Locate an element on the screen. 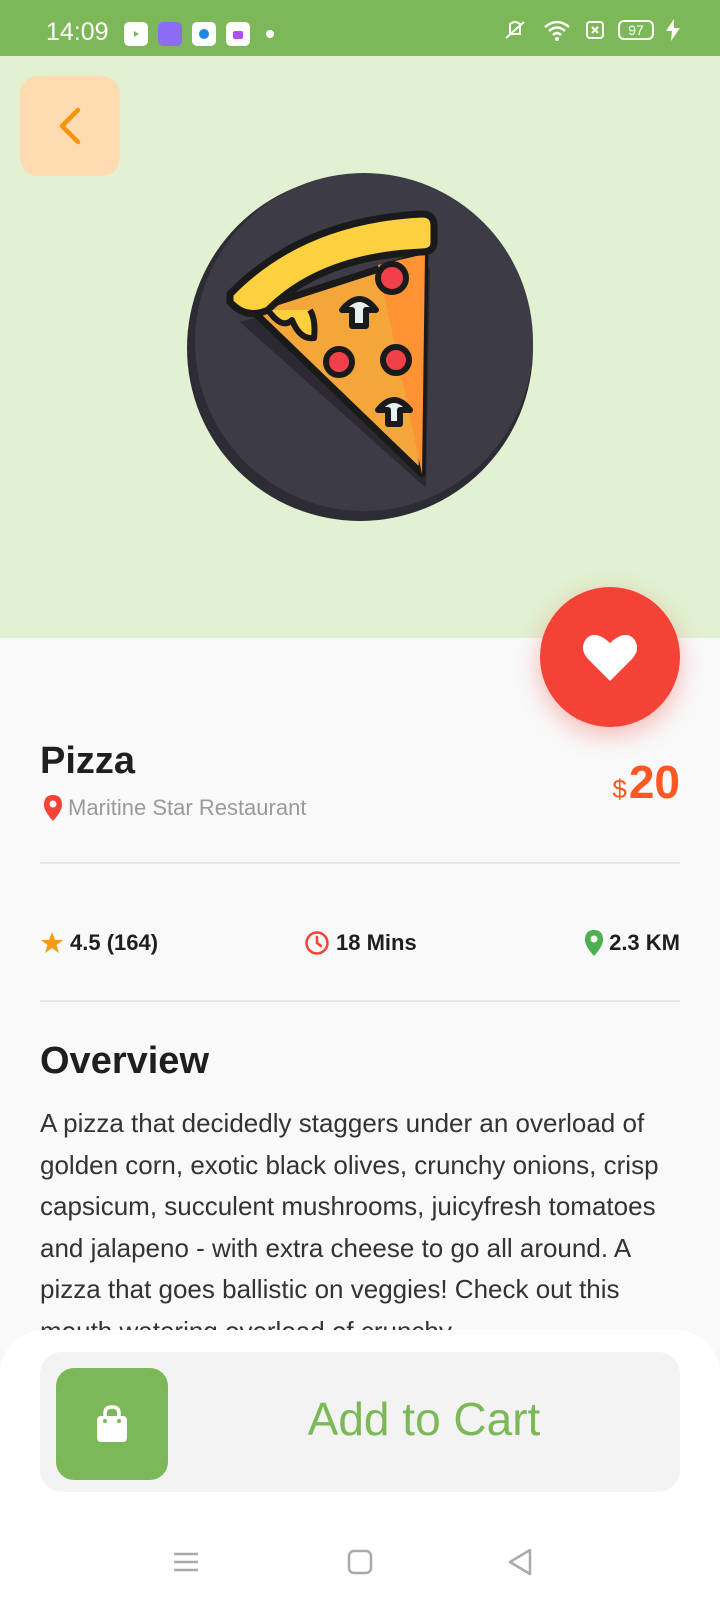 The width and height of the screenshot is (720, 1600). system-icons: 97 is located at coordinates (590, 30).